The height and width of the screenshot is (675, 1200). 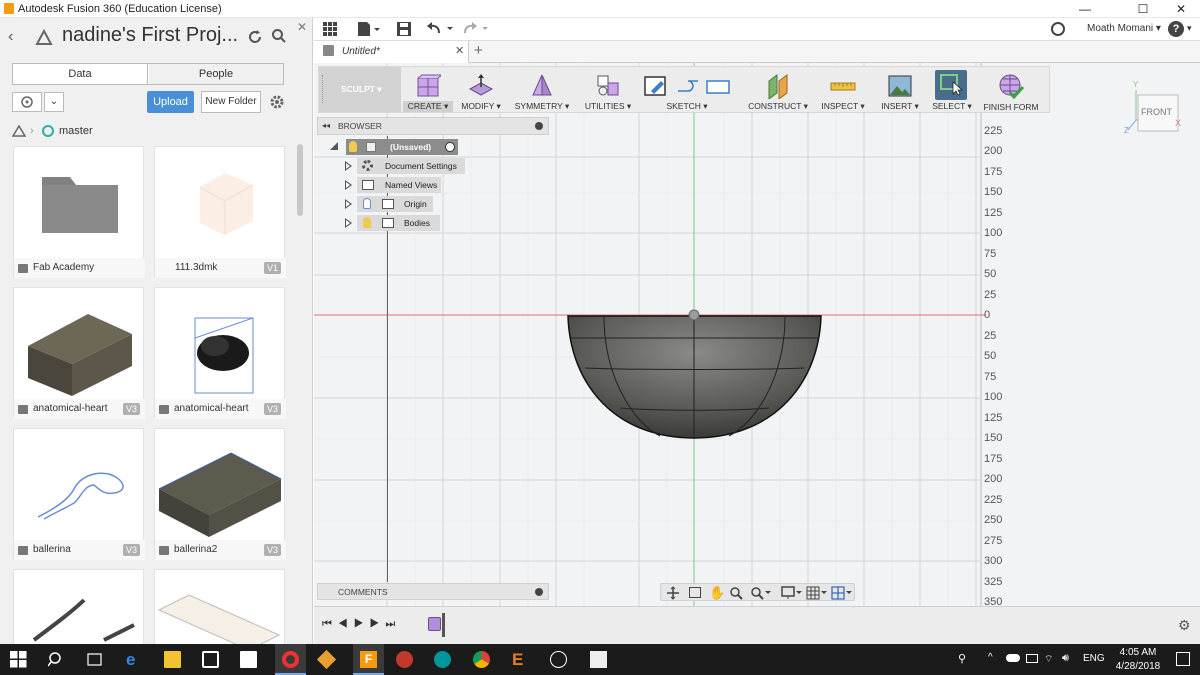 What do you see at coordinates (445, 204) in the screenshot?
I see `tree-node: Origin` at bounding box center [445, 204].